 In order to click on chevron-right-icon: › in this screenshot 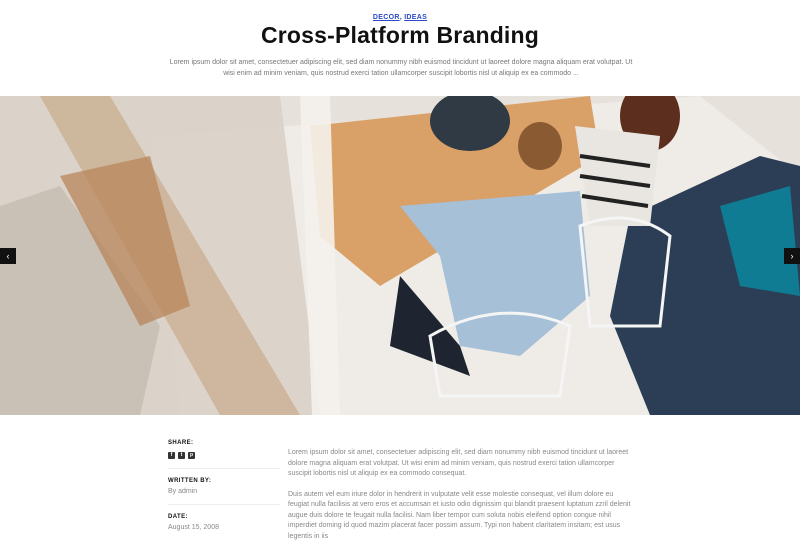, I will do `click(792, 256)`.